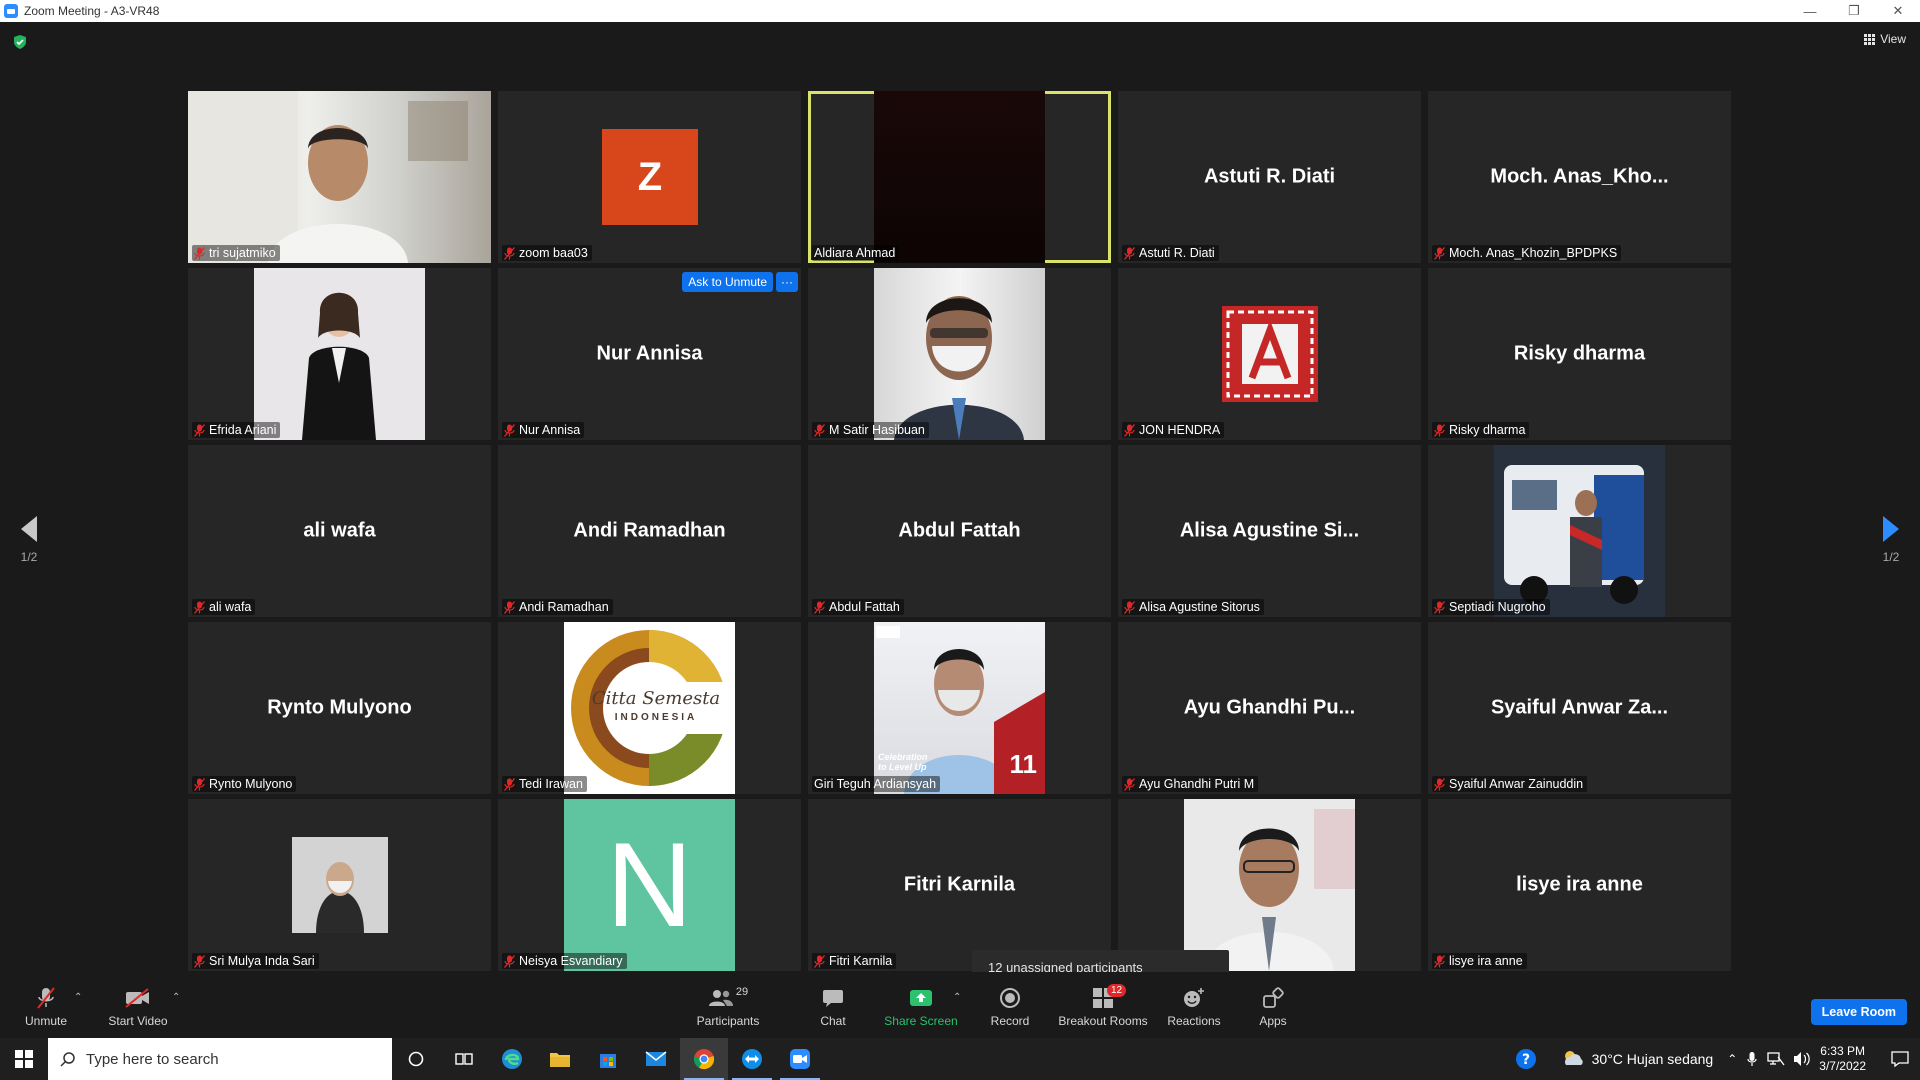  What do you see at coordinates (560, 1059) in the screenshot?
I see `taskbar-file-explorer` at bounding box center [560, 1059].